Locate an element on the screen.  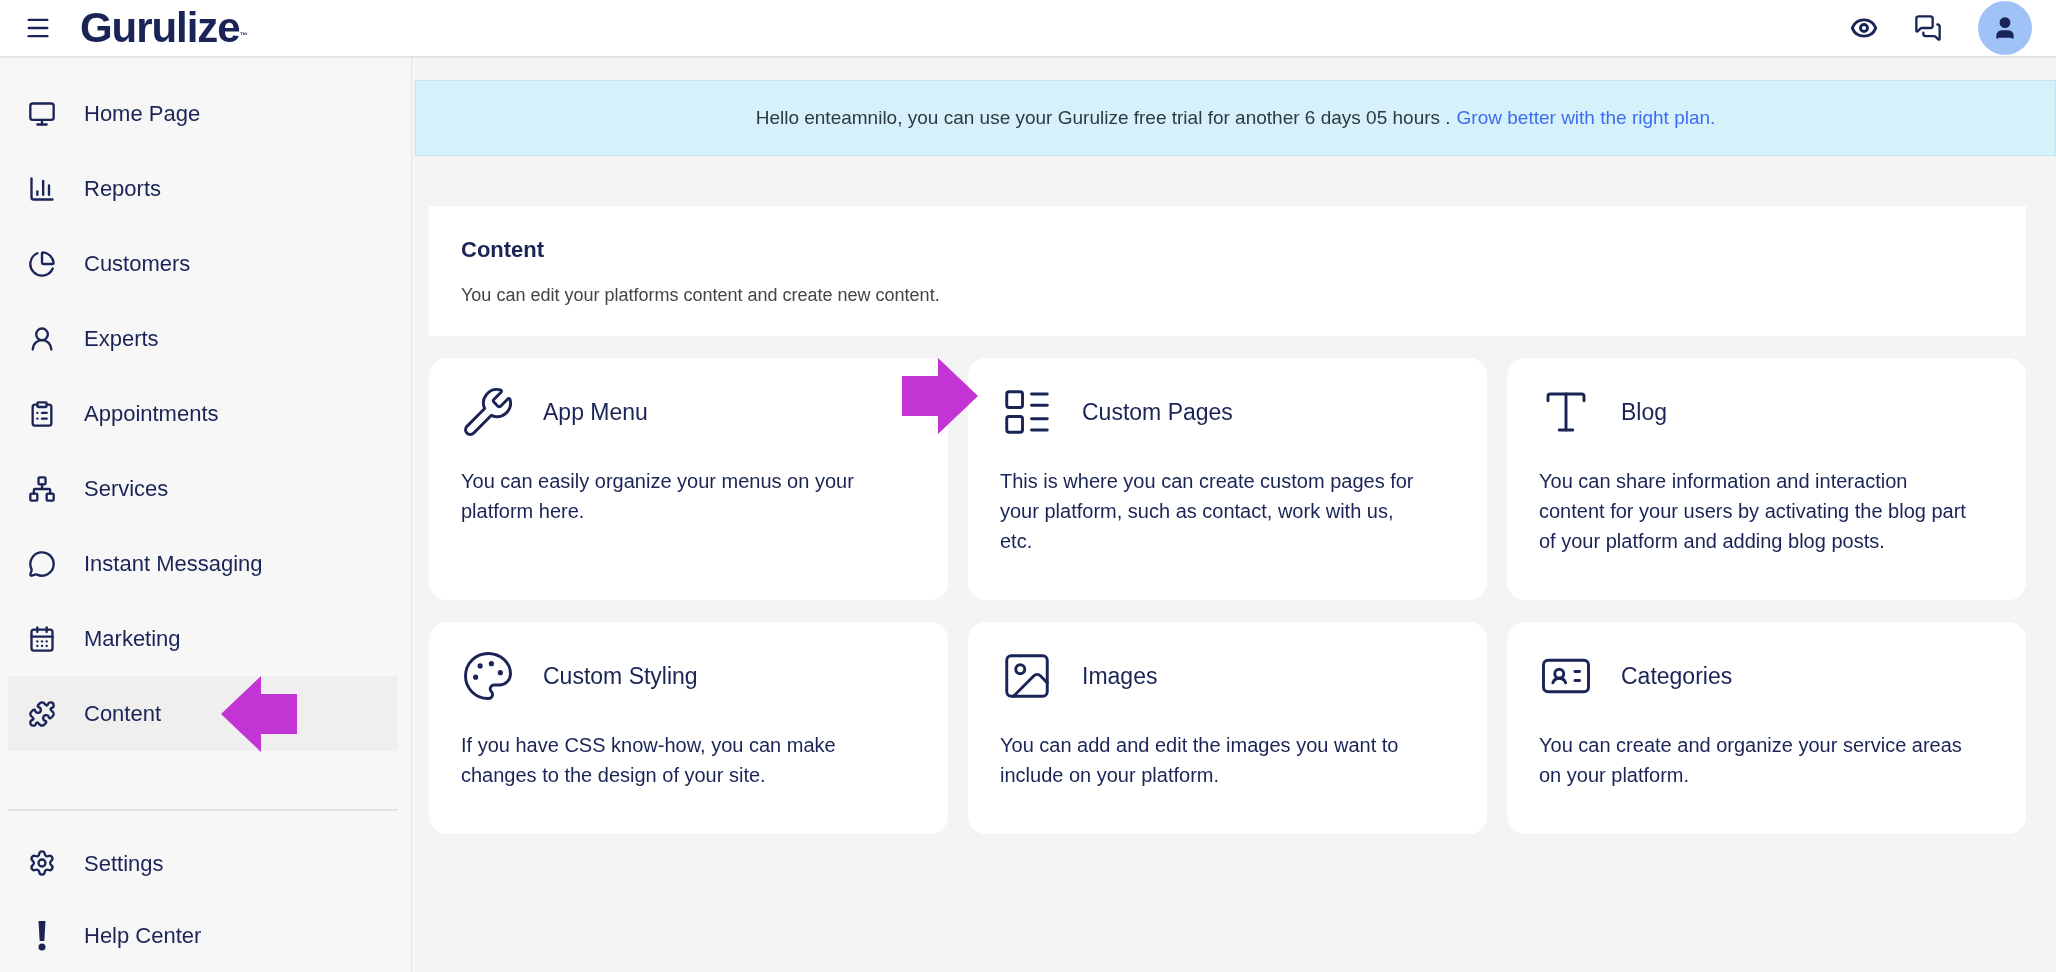
card-description: This is where you can create custom pages for your platform, such as contact, work with us, etc. is located at coordinates (1207, 511).